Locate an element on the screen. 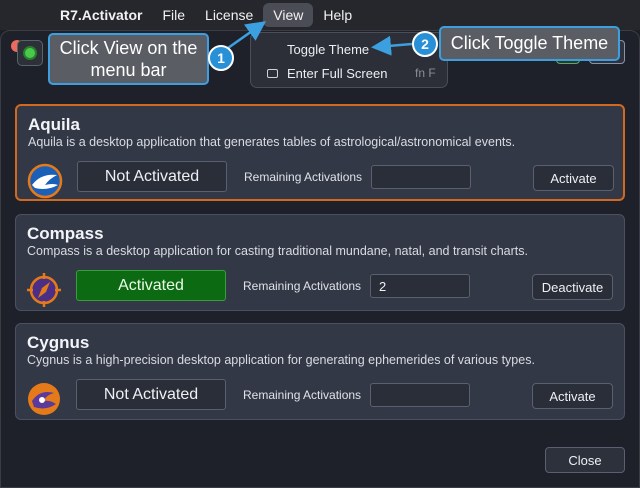 The height and width of the screenshot is (488, 640). green-status-icon is located at coordinates (30, 53).